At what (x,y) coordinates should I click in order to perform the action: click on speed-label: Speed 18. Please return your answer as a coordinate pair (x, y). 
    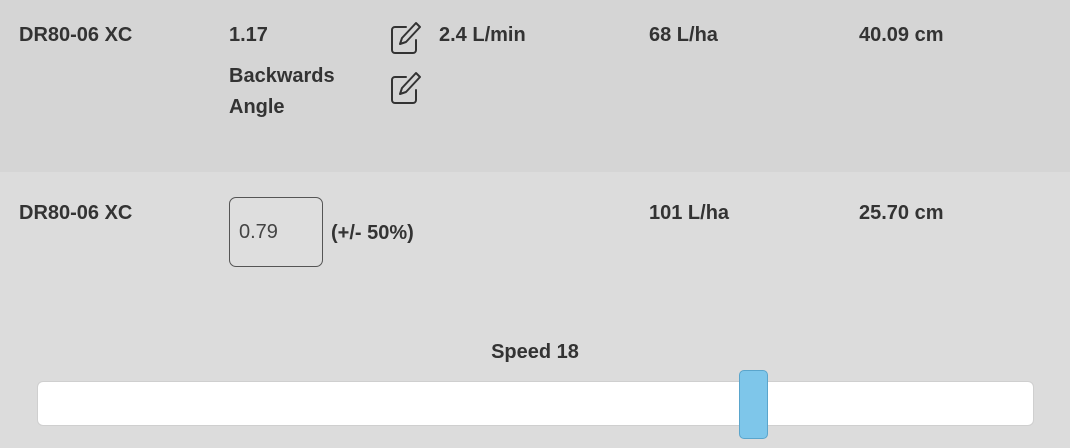
    Looking at the image, I should click on (535, 352).